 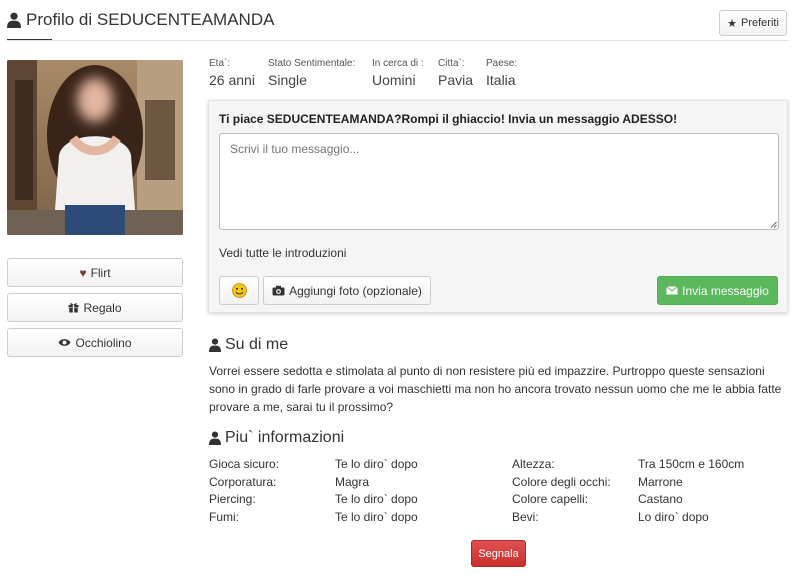 I want to click on favorites-label: Preferiti, so click(x=759, y=23).